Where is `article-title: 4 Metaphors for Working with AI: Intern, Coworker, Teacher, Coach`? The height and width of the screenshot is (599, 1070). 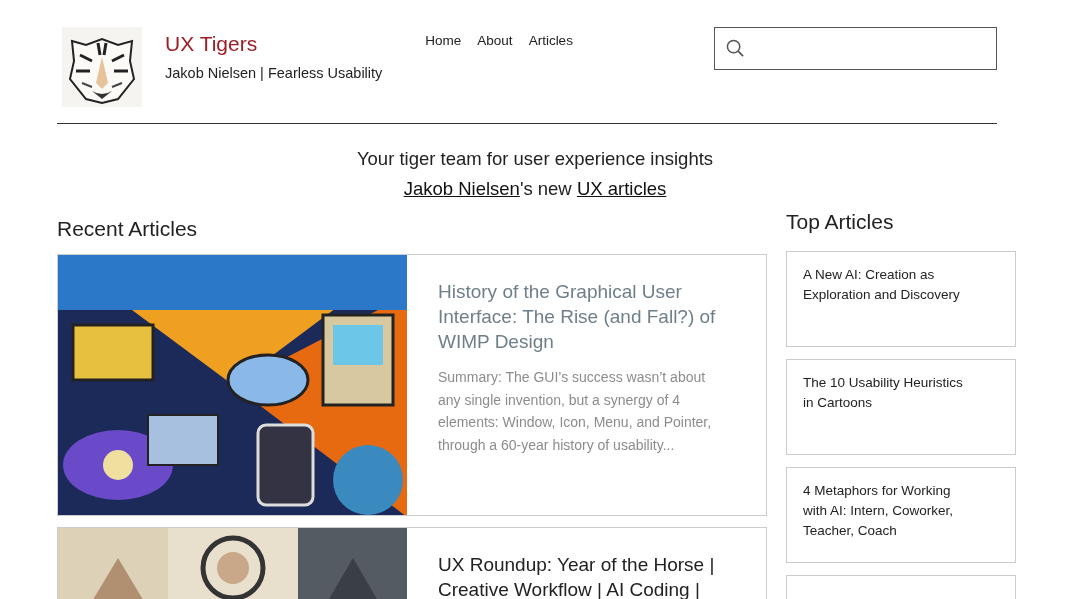
article-title: 4 Metaphors for Working with AI: Intern, Coworker, Teacher, Coach is located at coordinates (887, 511).